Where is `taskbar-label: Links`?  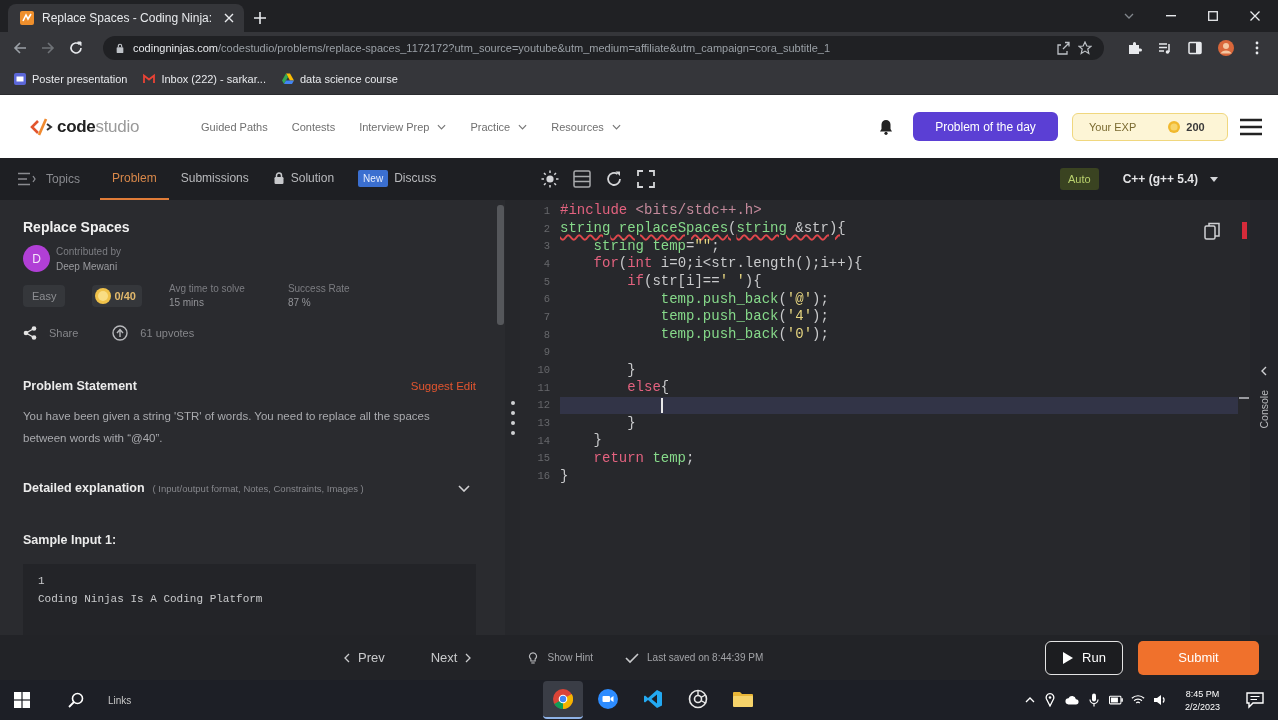 taskbar-label: Links is located at coordinates (120, 700).